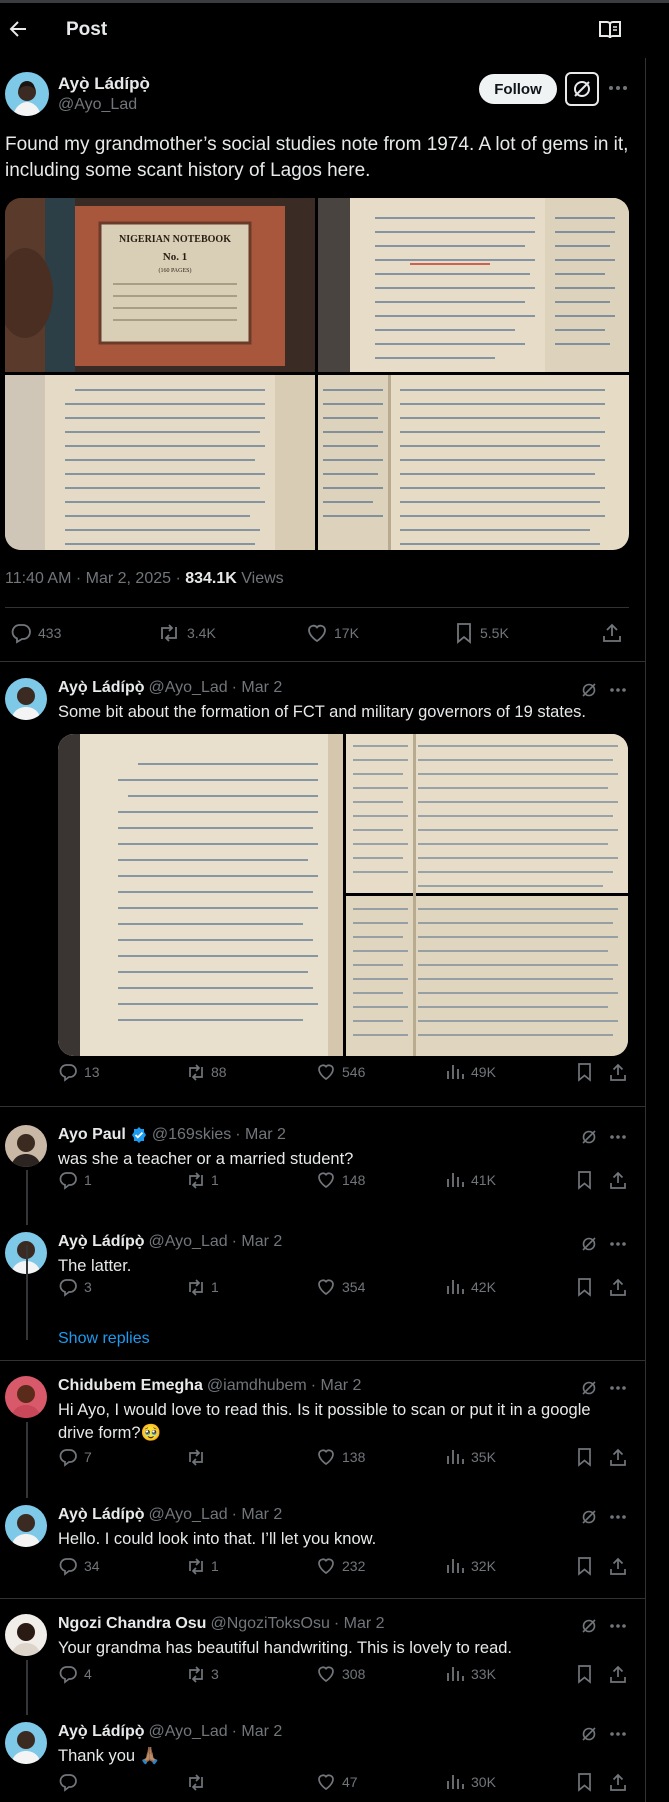 The image size is (669, 1802). What do you see at coordinates (340, 1180) in the screenshot?
I see `like-action: 148` at bounding box center [340, 1180].